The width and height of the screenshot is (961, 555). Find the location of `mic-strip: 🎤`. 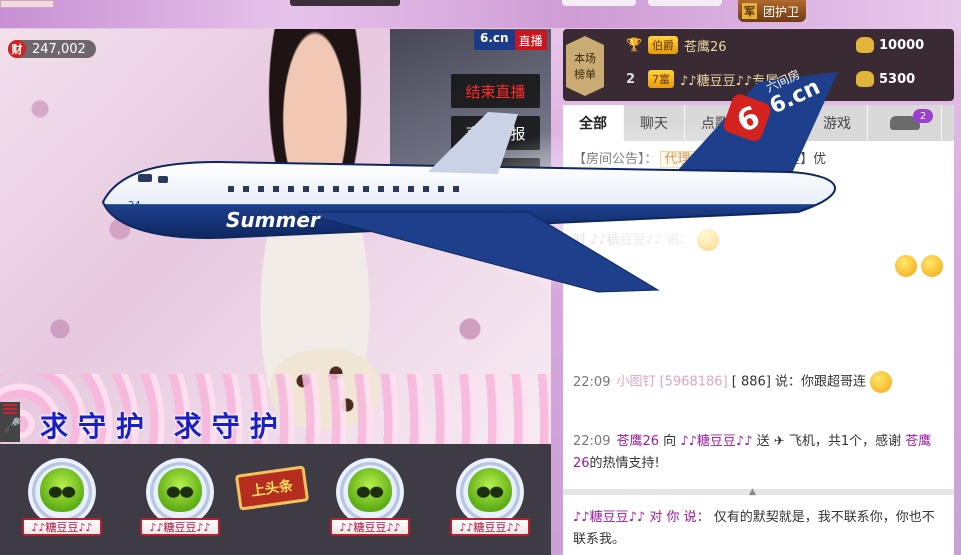

mic-strip: 🎤 is located at coordinates (10, 422).